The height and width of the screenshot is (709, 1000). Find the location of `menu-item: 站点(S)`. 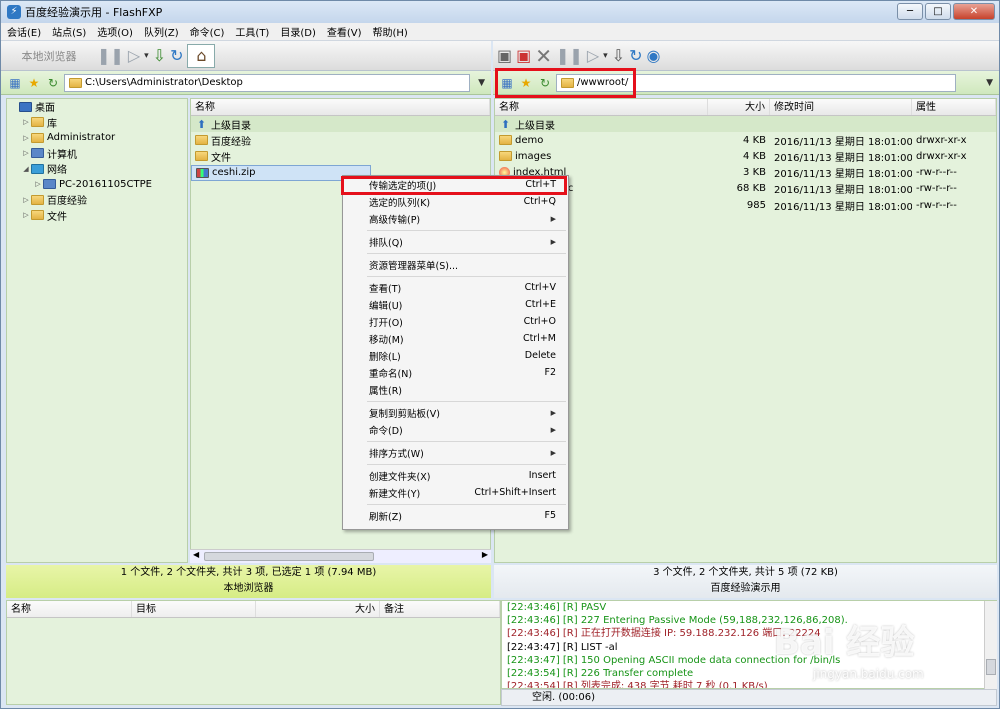

menu-item: 站点(S) is located at coordinates (69, 31).